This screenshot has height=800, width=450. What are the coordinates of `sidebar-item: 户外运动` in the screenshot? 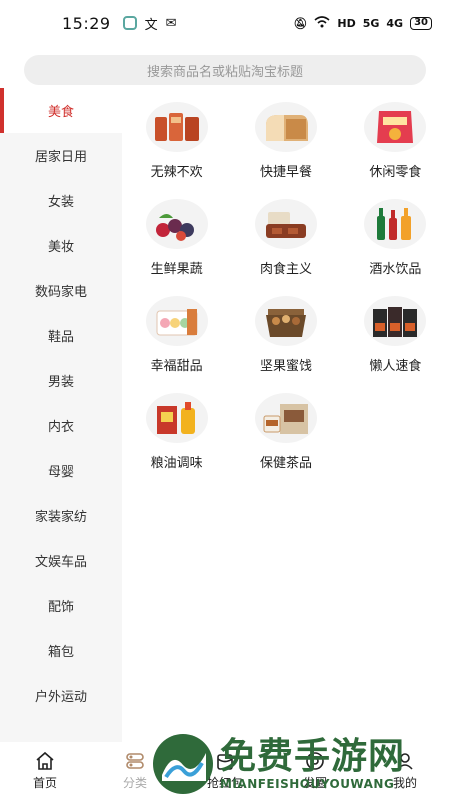 It's located at (61, 695).